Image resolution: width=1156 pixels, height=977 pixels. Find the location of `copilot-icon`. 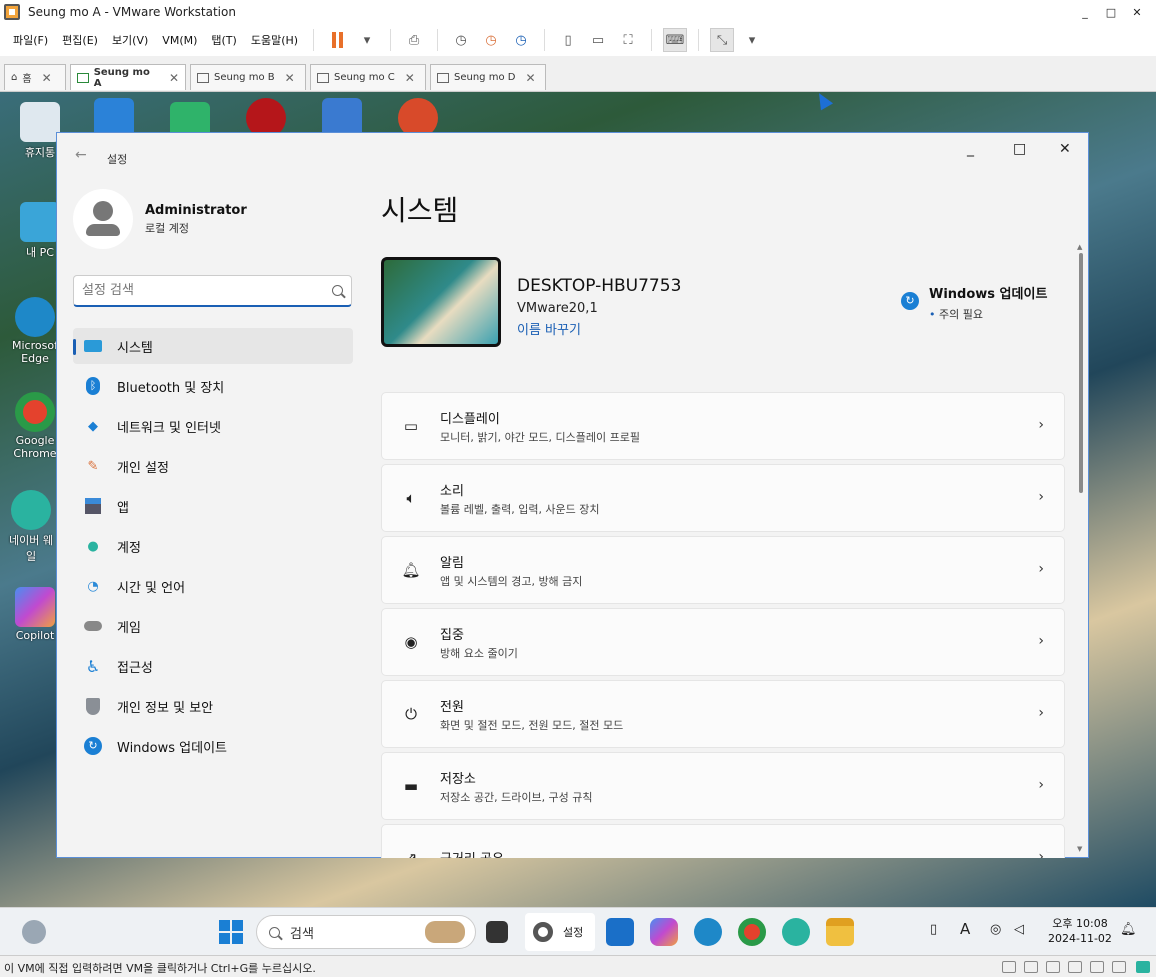

copilot-icon is located at coordinates (664, 932).